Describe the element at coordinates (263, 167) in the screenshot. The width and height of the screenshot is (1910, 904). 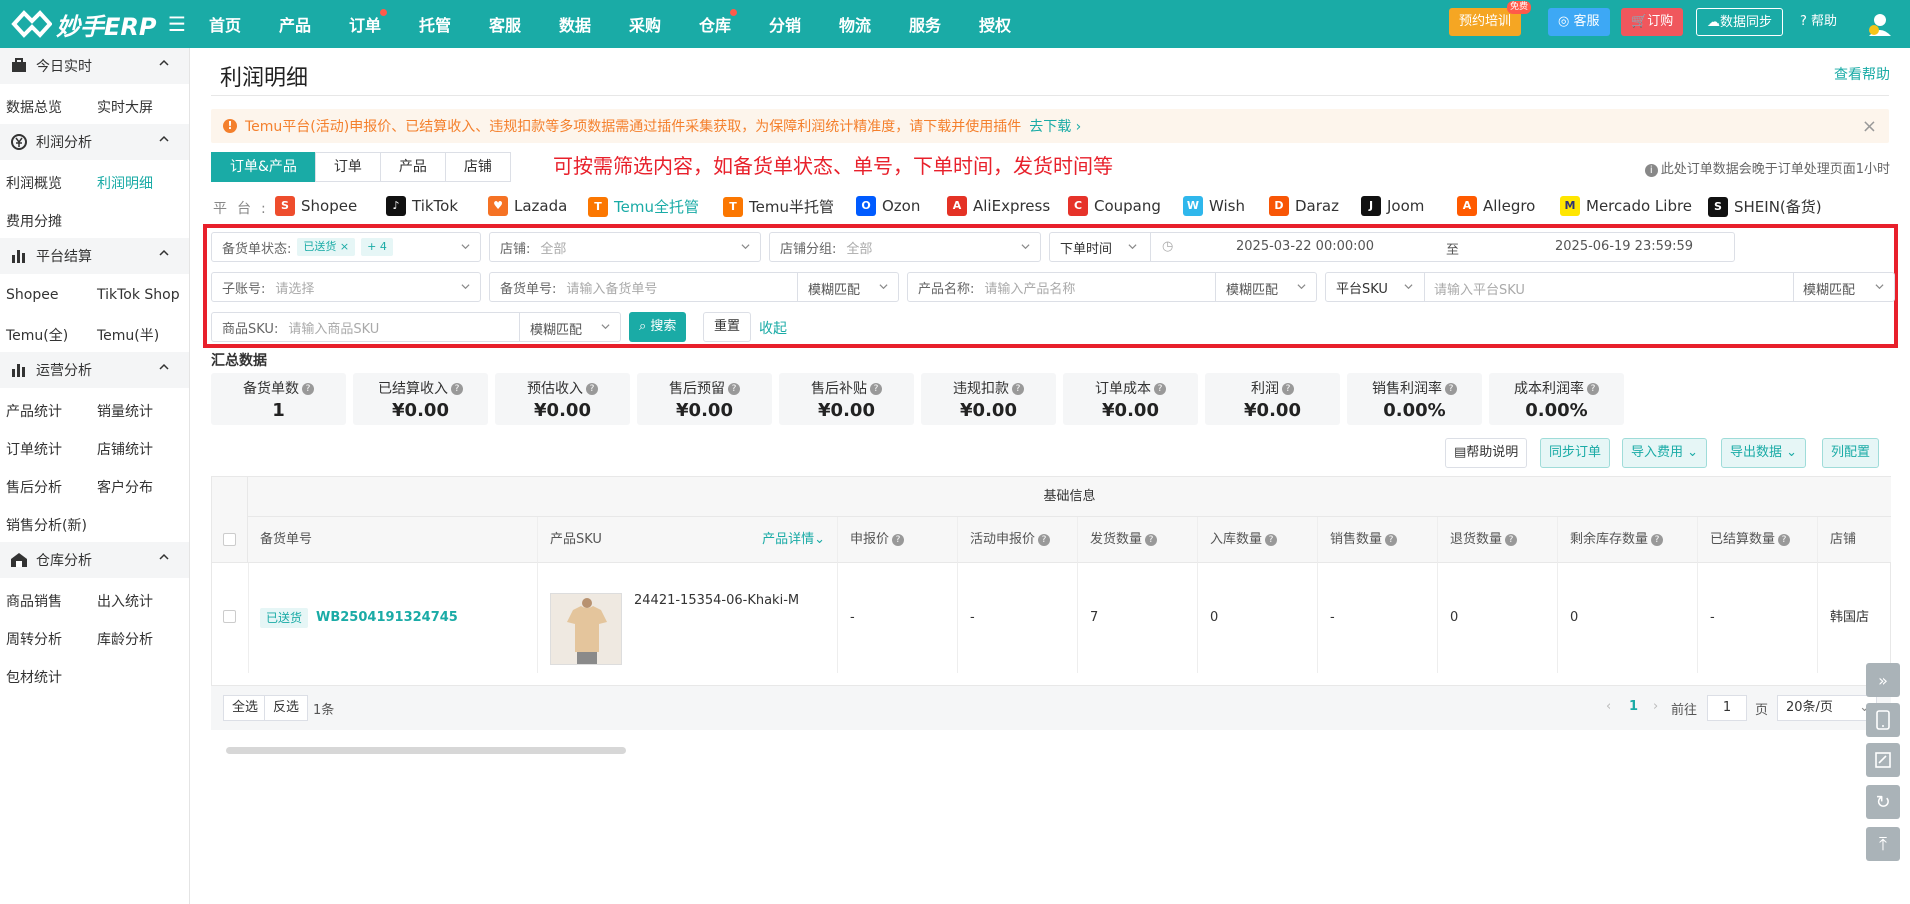
I see `tab-order-product: 订单&产品` at that location.